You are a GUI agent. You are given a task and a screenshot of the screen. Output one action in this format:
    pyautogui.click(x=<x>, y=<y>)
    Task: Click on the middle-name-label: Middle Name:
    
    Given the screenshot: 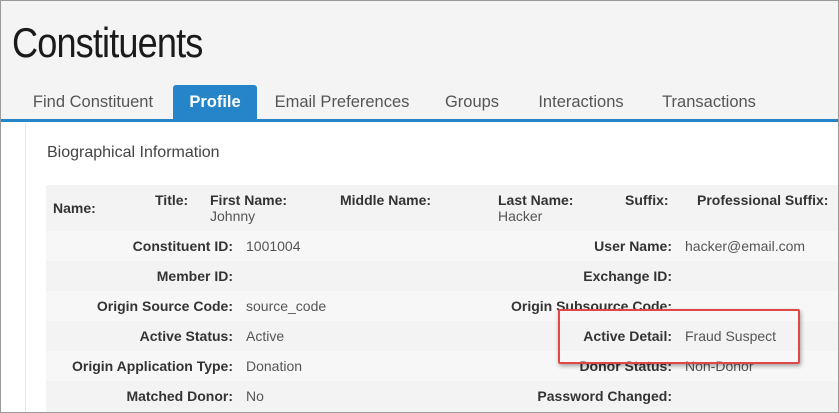 What is the action you would take?
    pyautogui.click(x=386, y=200)
    